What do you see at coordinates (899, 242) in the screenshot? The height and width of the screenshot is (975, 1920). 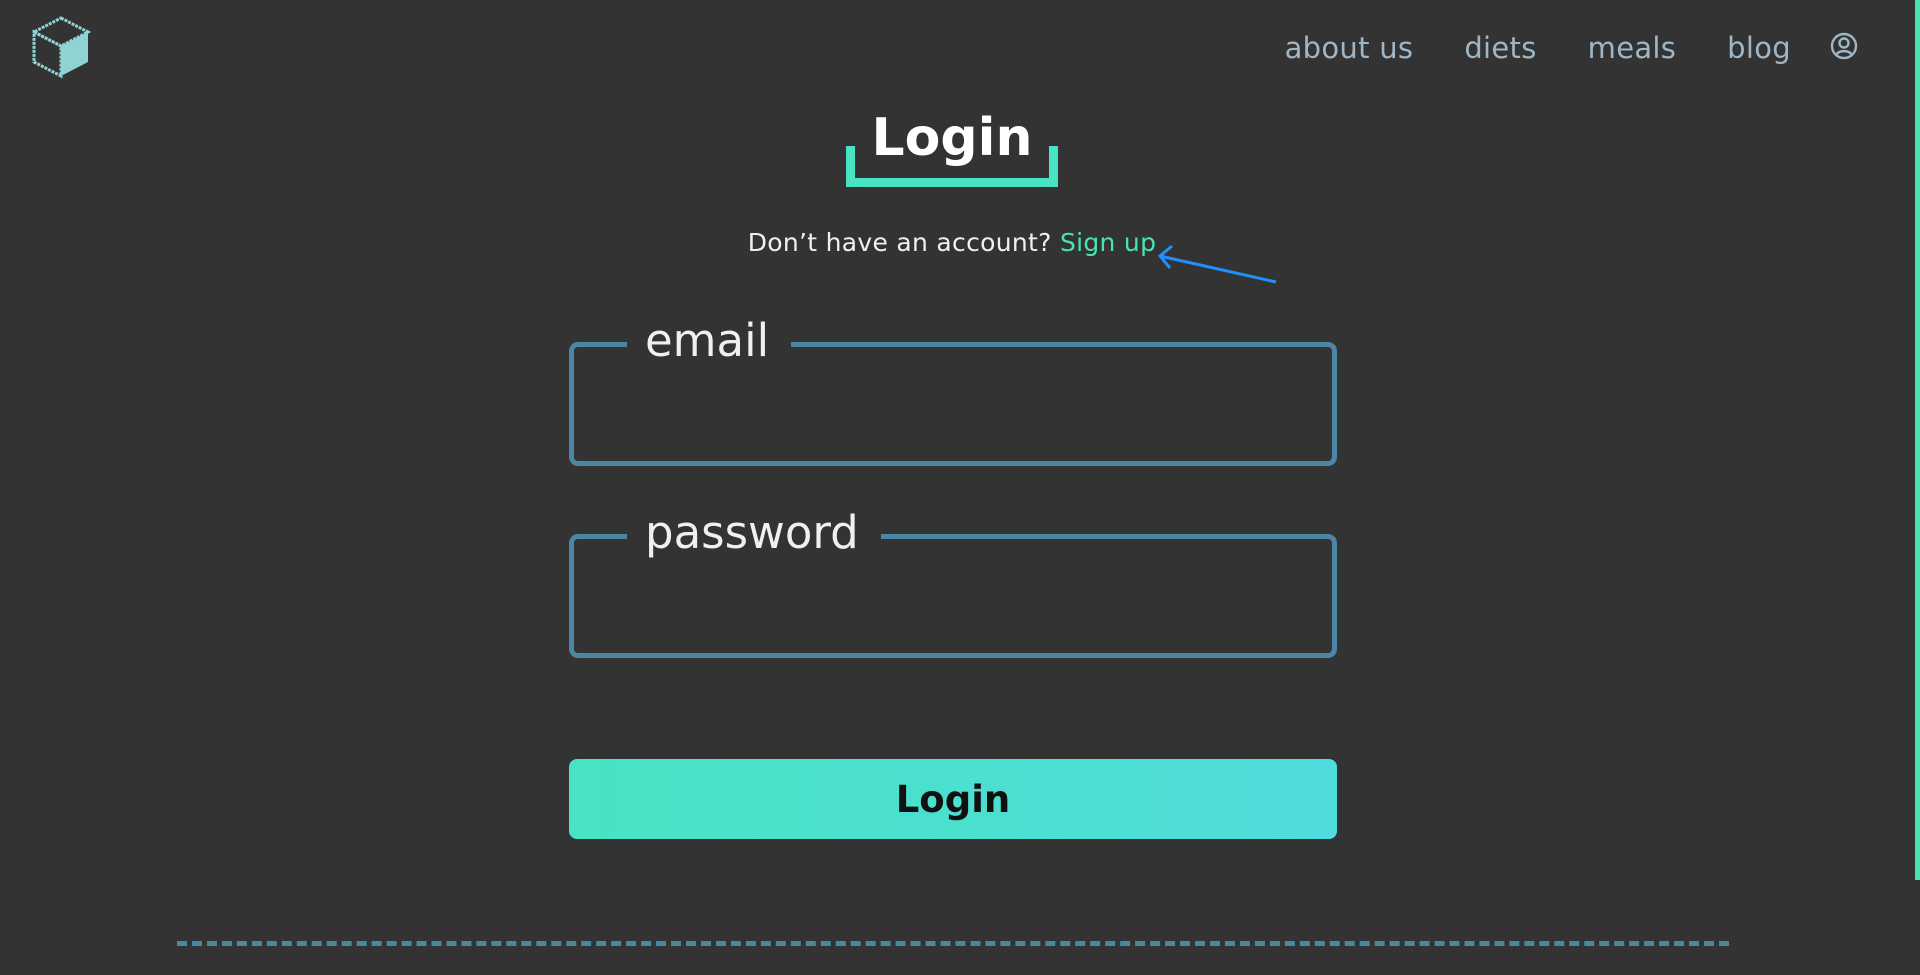 I see `signup-prompt-text: Don’t have an account?` at bounding box center [899, 242].